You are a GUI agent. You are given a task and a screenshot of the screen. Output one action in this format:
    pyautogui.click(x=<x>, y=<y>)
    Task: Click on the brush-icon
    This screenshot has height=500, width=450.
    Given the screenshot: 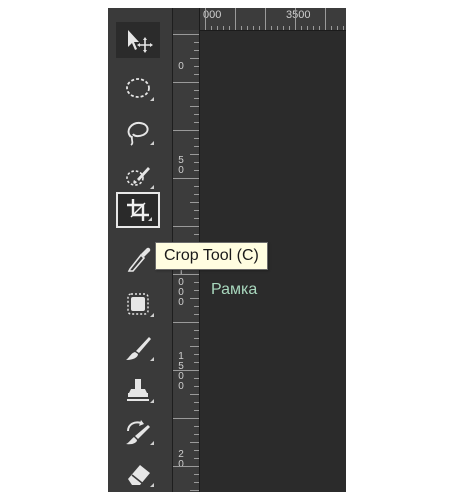 What is the action you would take?
    pyautogui.click(x=138, y=348)
    